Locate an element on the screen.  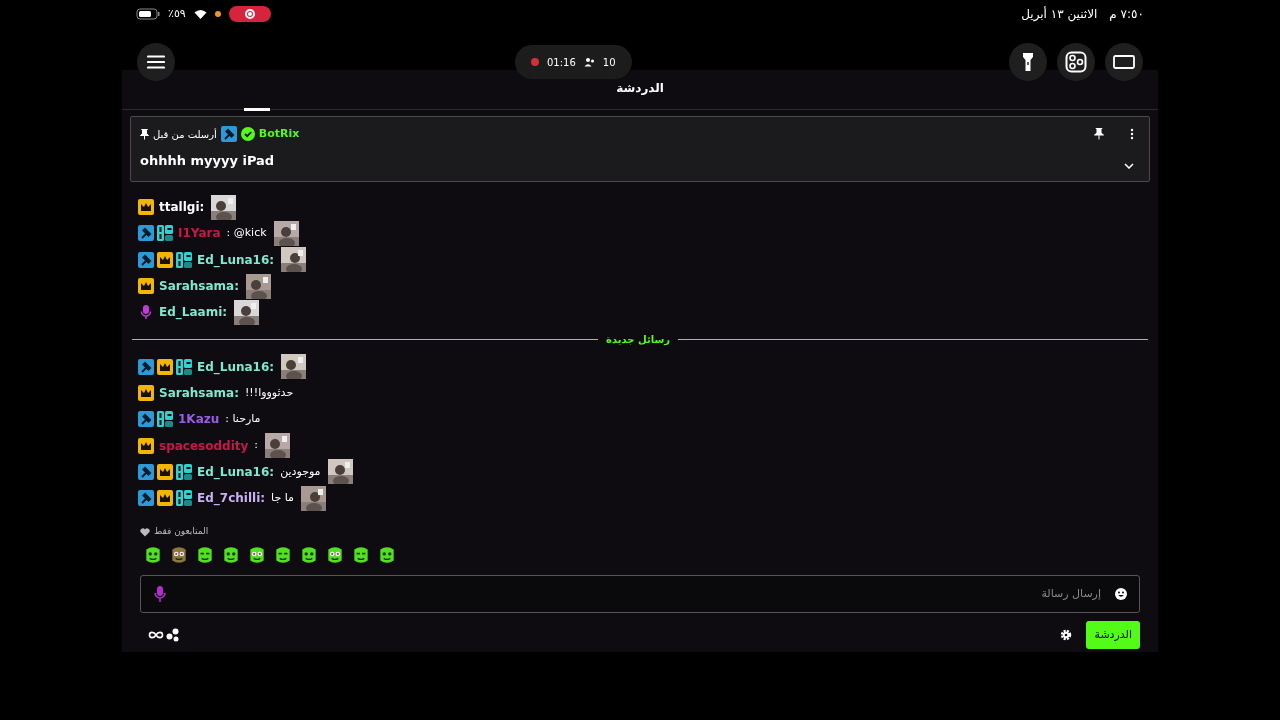
flashlight-button is located at coordinates (1028, 62).